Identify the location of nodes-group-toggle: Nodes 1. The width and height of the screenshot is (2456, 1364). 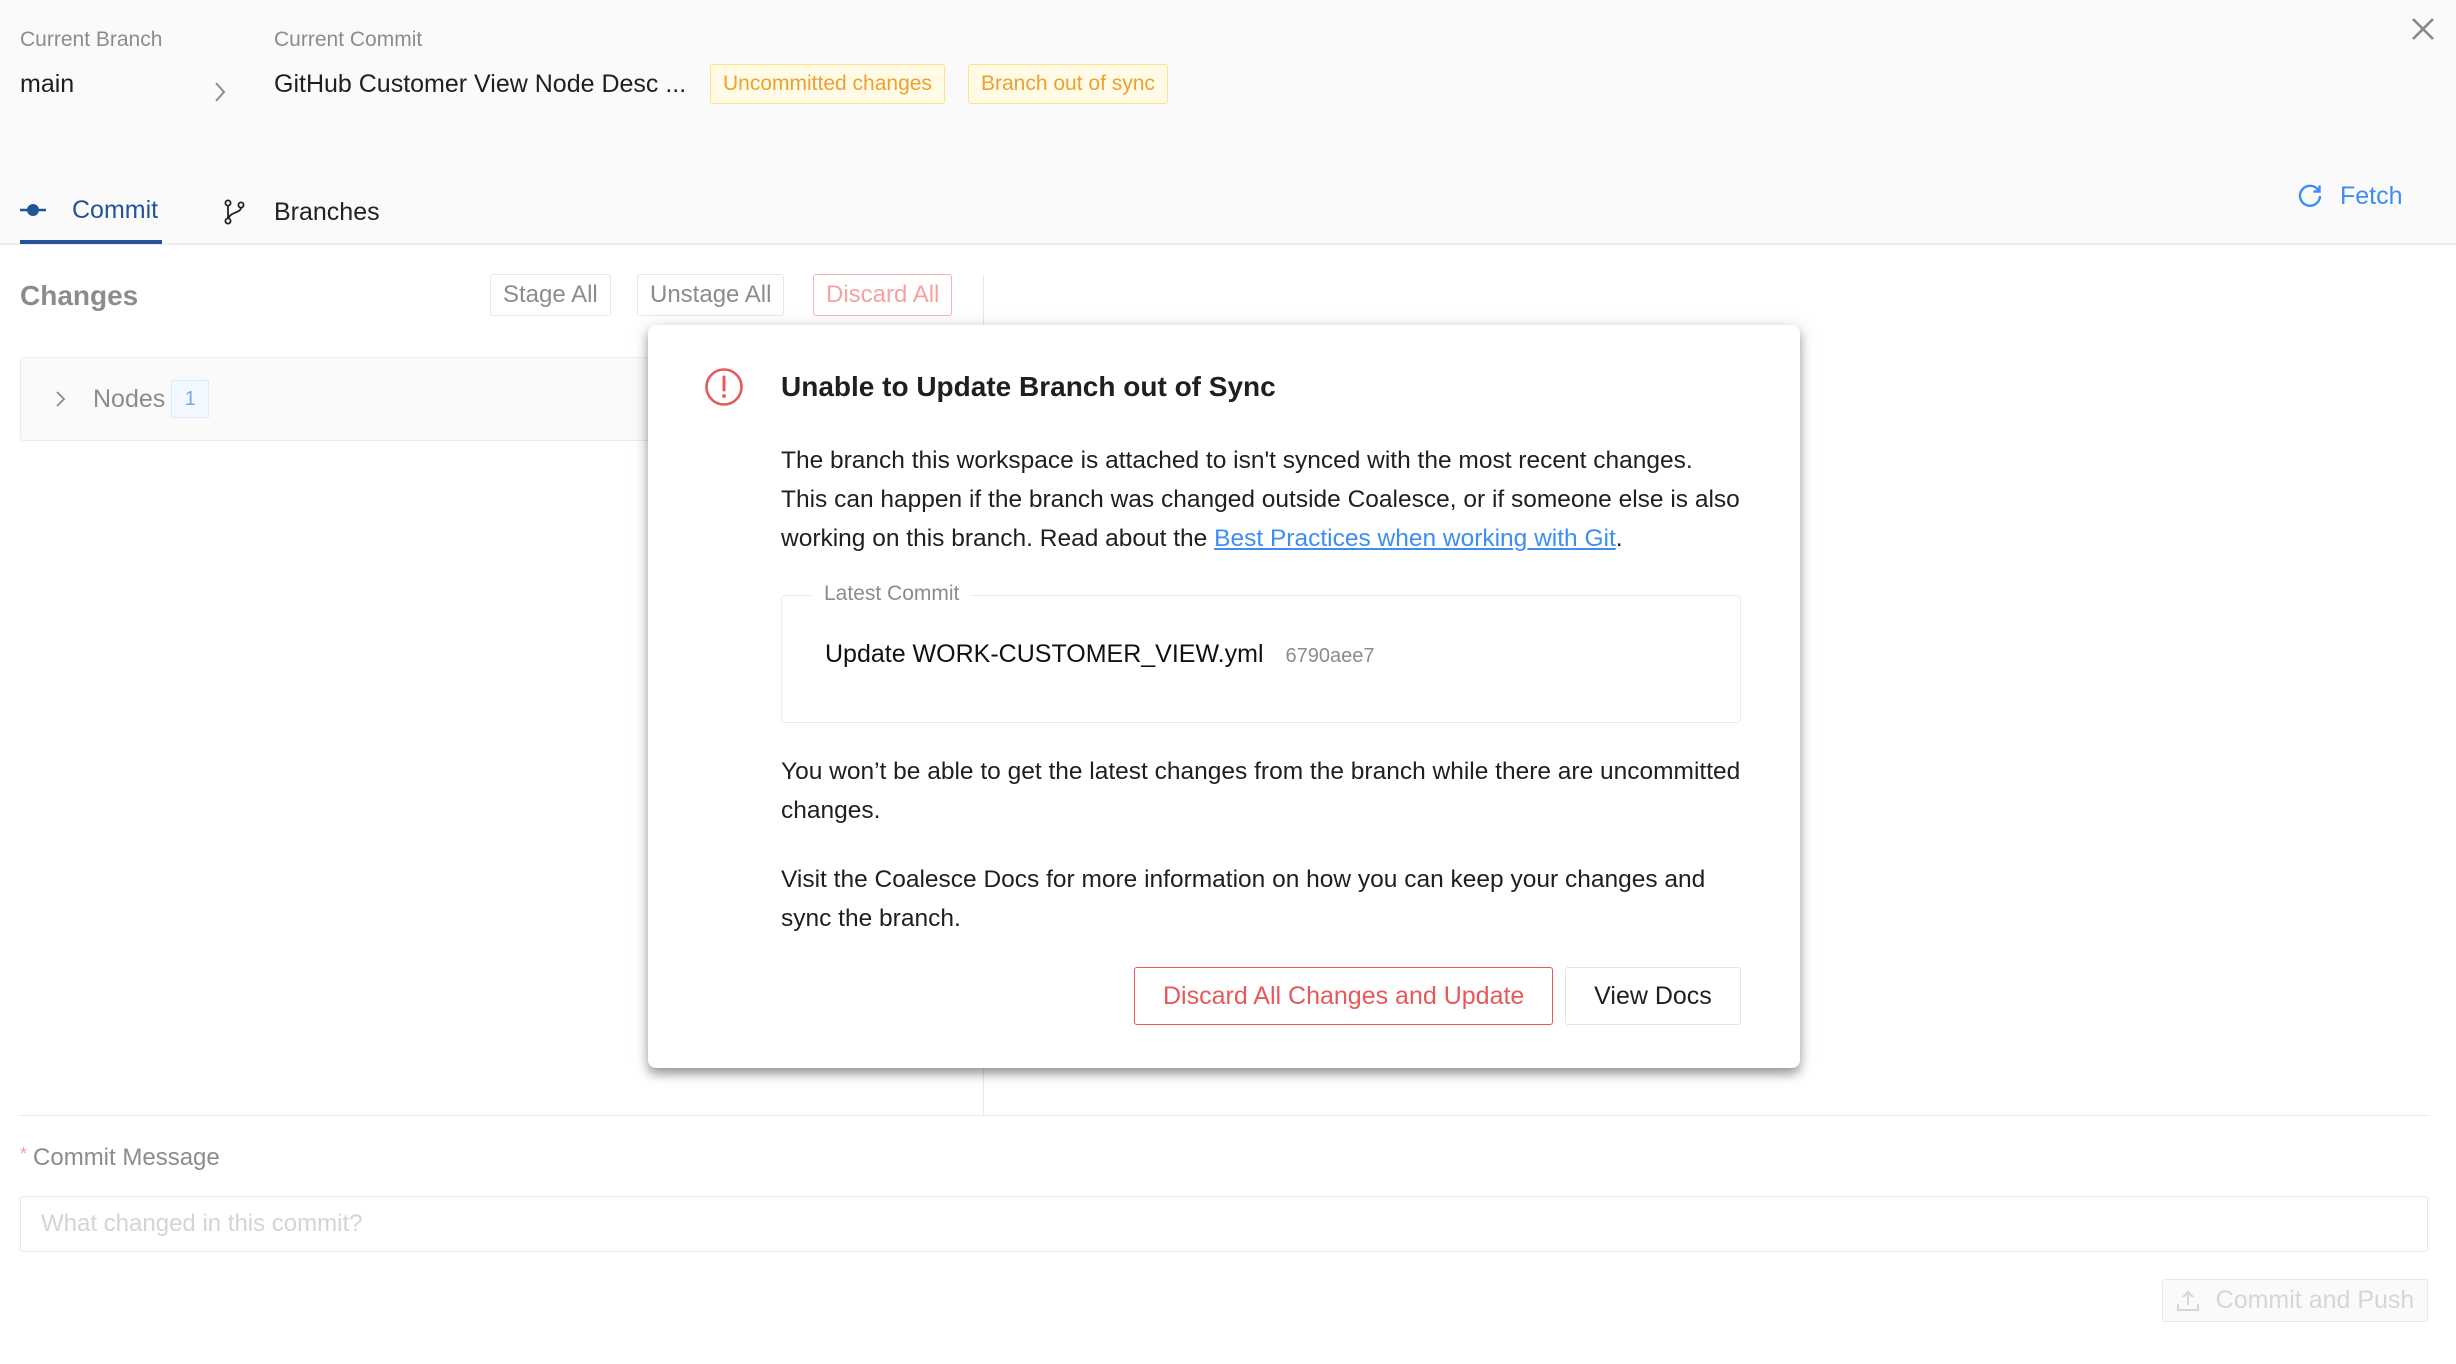
(130, 399).